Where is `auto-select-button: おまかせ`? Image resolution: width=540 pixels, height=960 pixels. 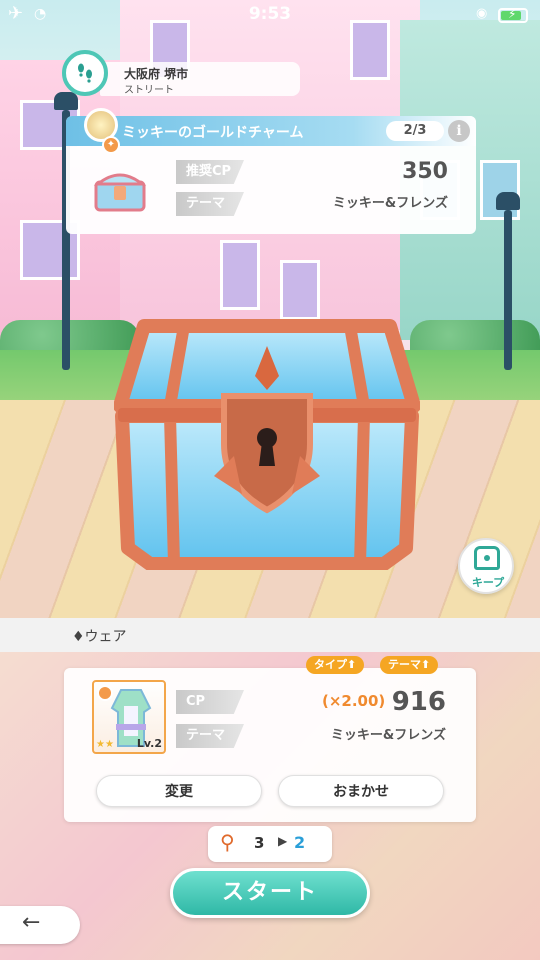 auto-select-button: おまかせ is located at coordinates (361, 791).